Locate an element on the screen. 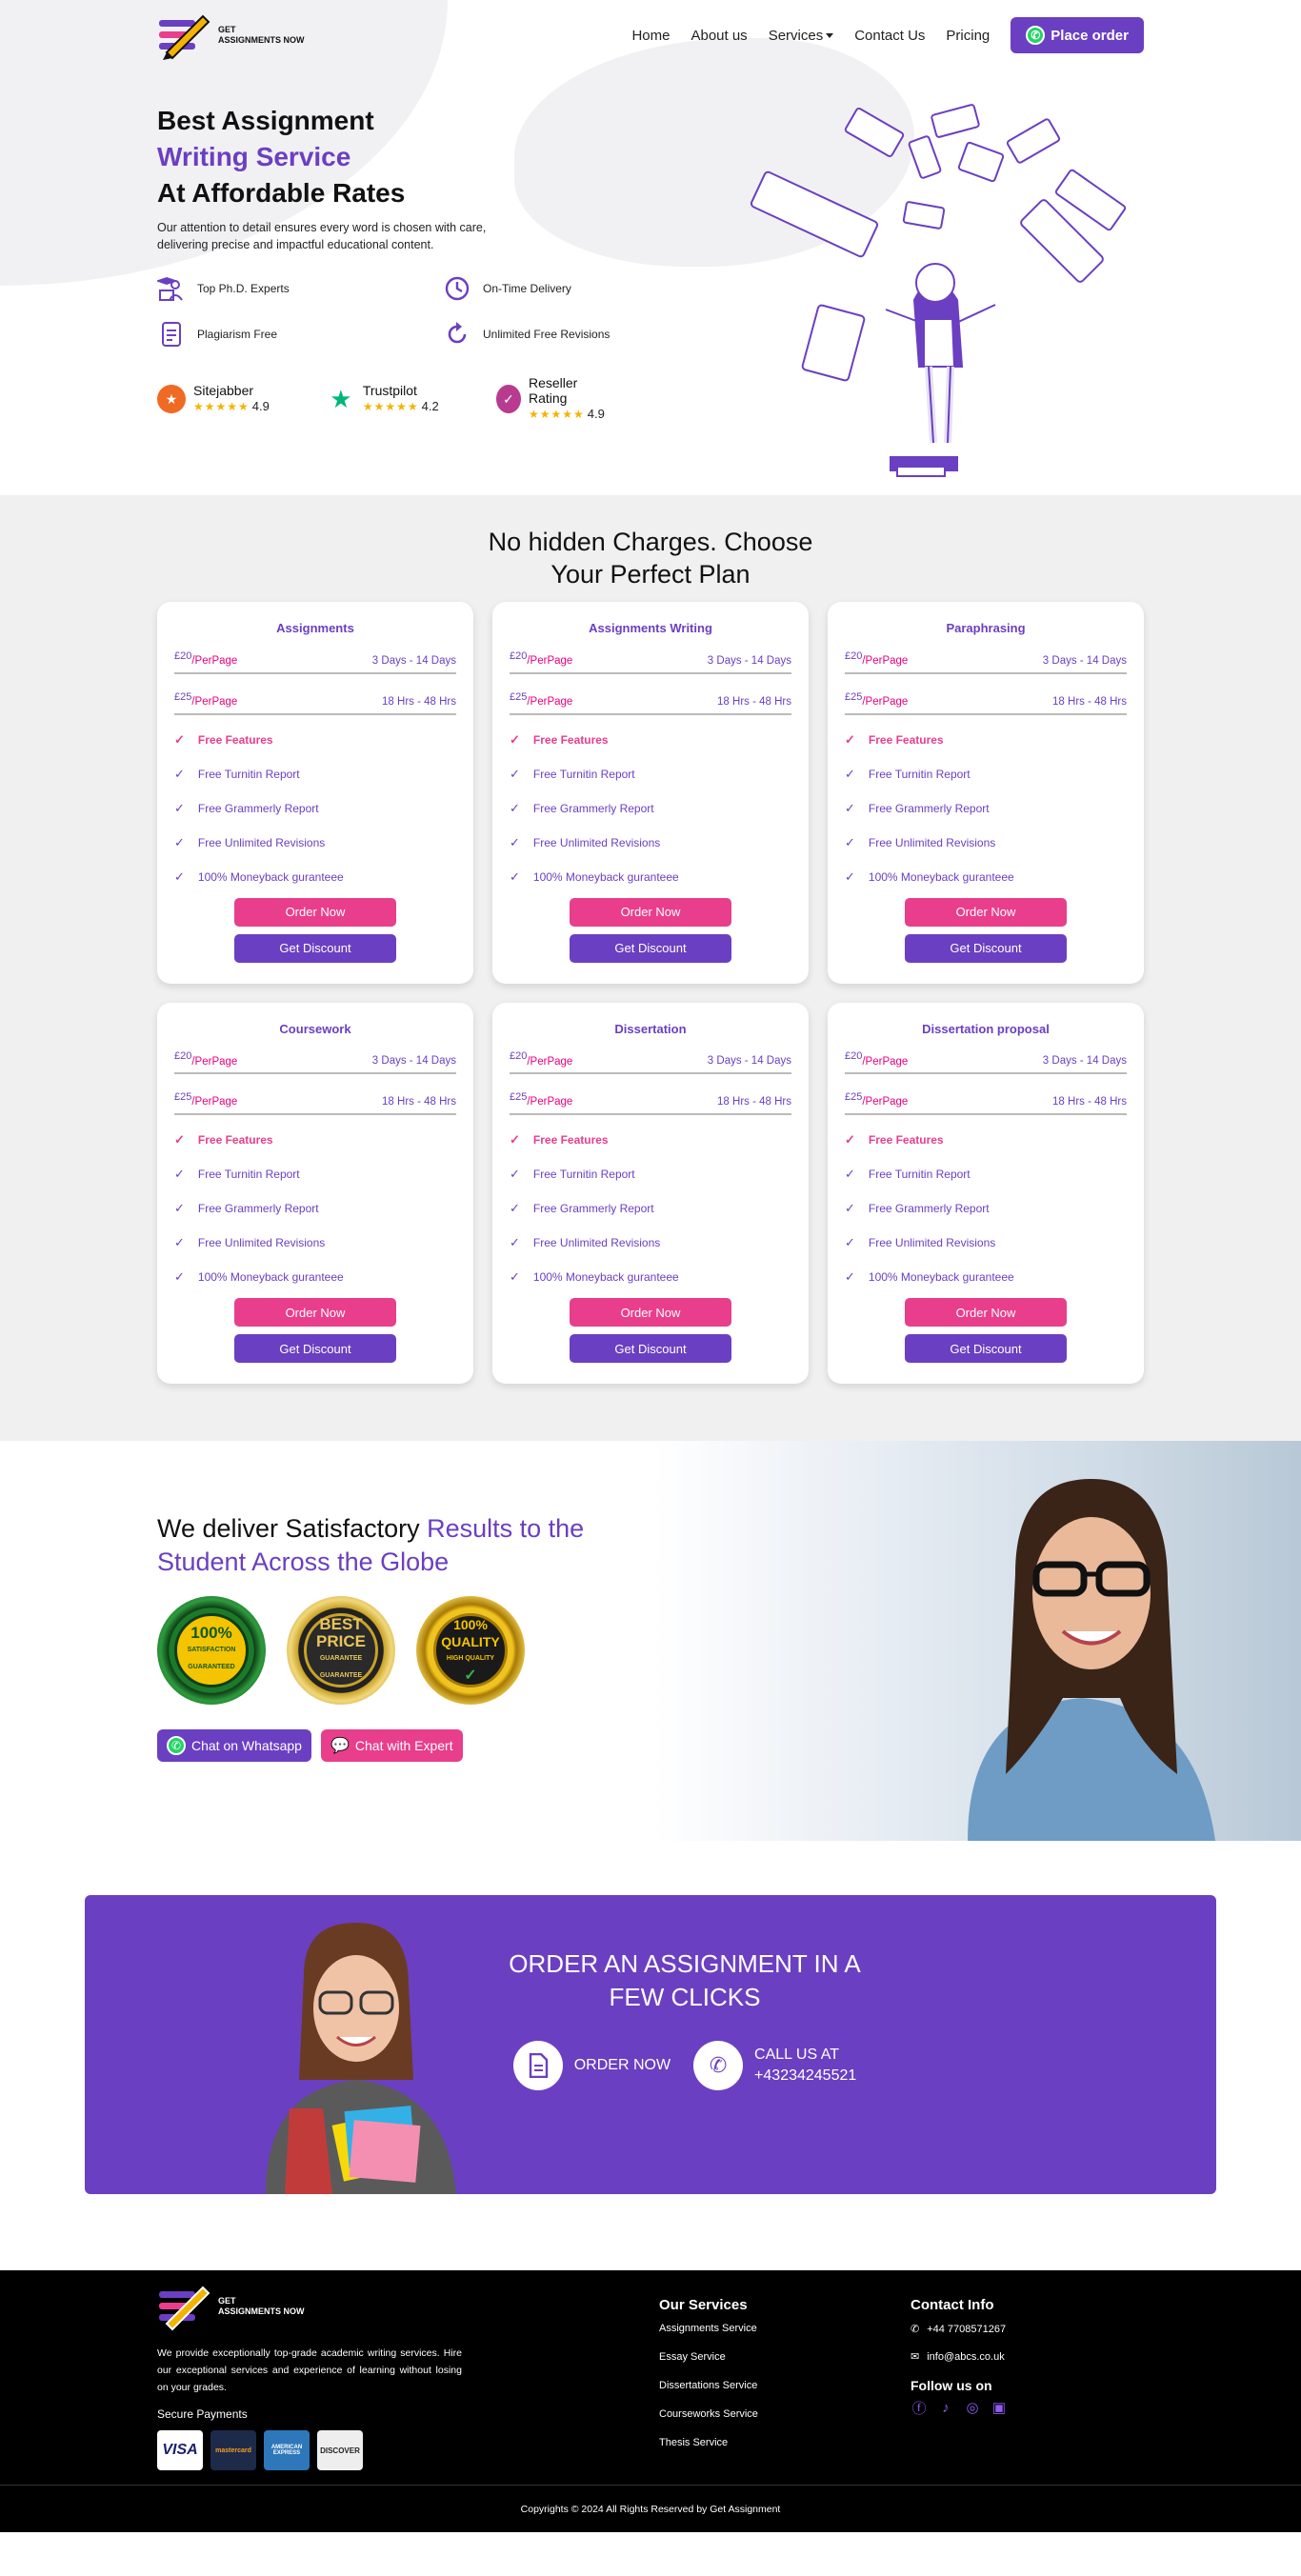 This screenshot has width=1301, height=2576. smiling-woman-photo is located at coordinates (1091, 1660).